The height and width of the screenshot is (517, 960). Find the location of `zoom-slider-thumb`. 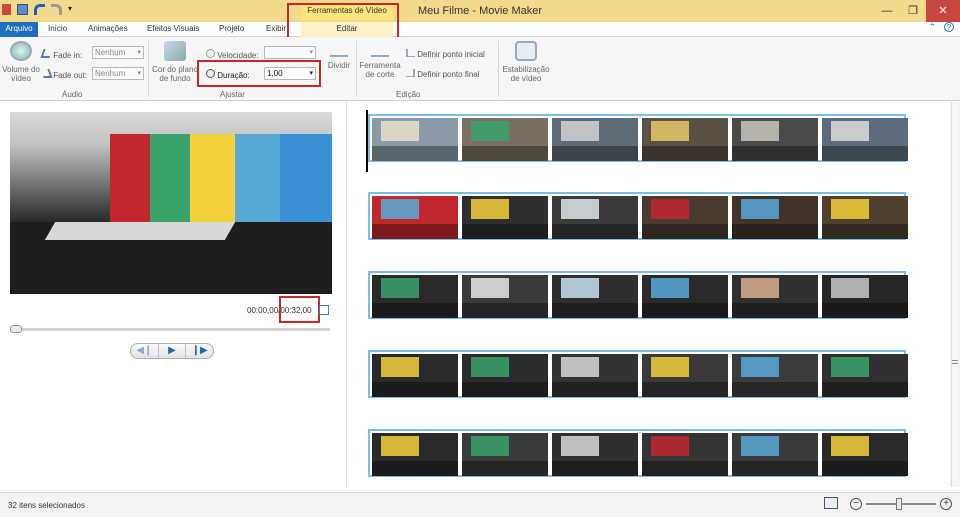

zoom-slider-thumb is located at coordinates (899, 504).